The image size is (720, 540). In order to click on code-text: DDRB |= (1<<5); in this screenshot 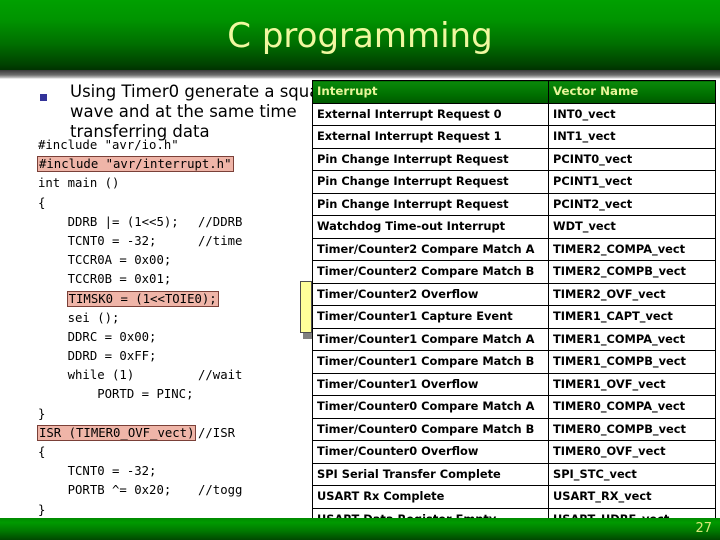, I will do `click(108, 221)`.